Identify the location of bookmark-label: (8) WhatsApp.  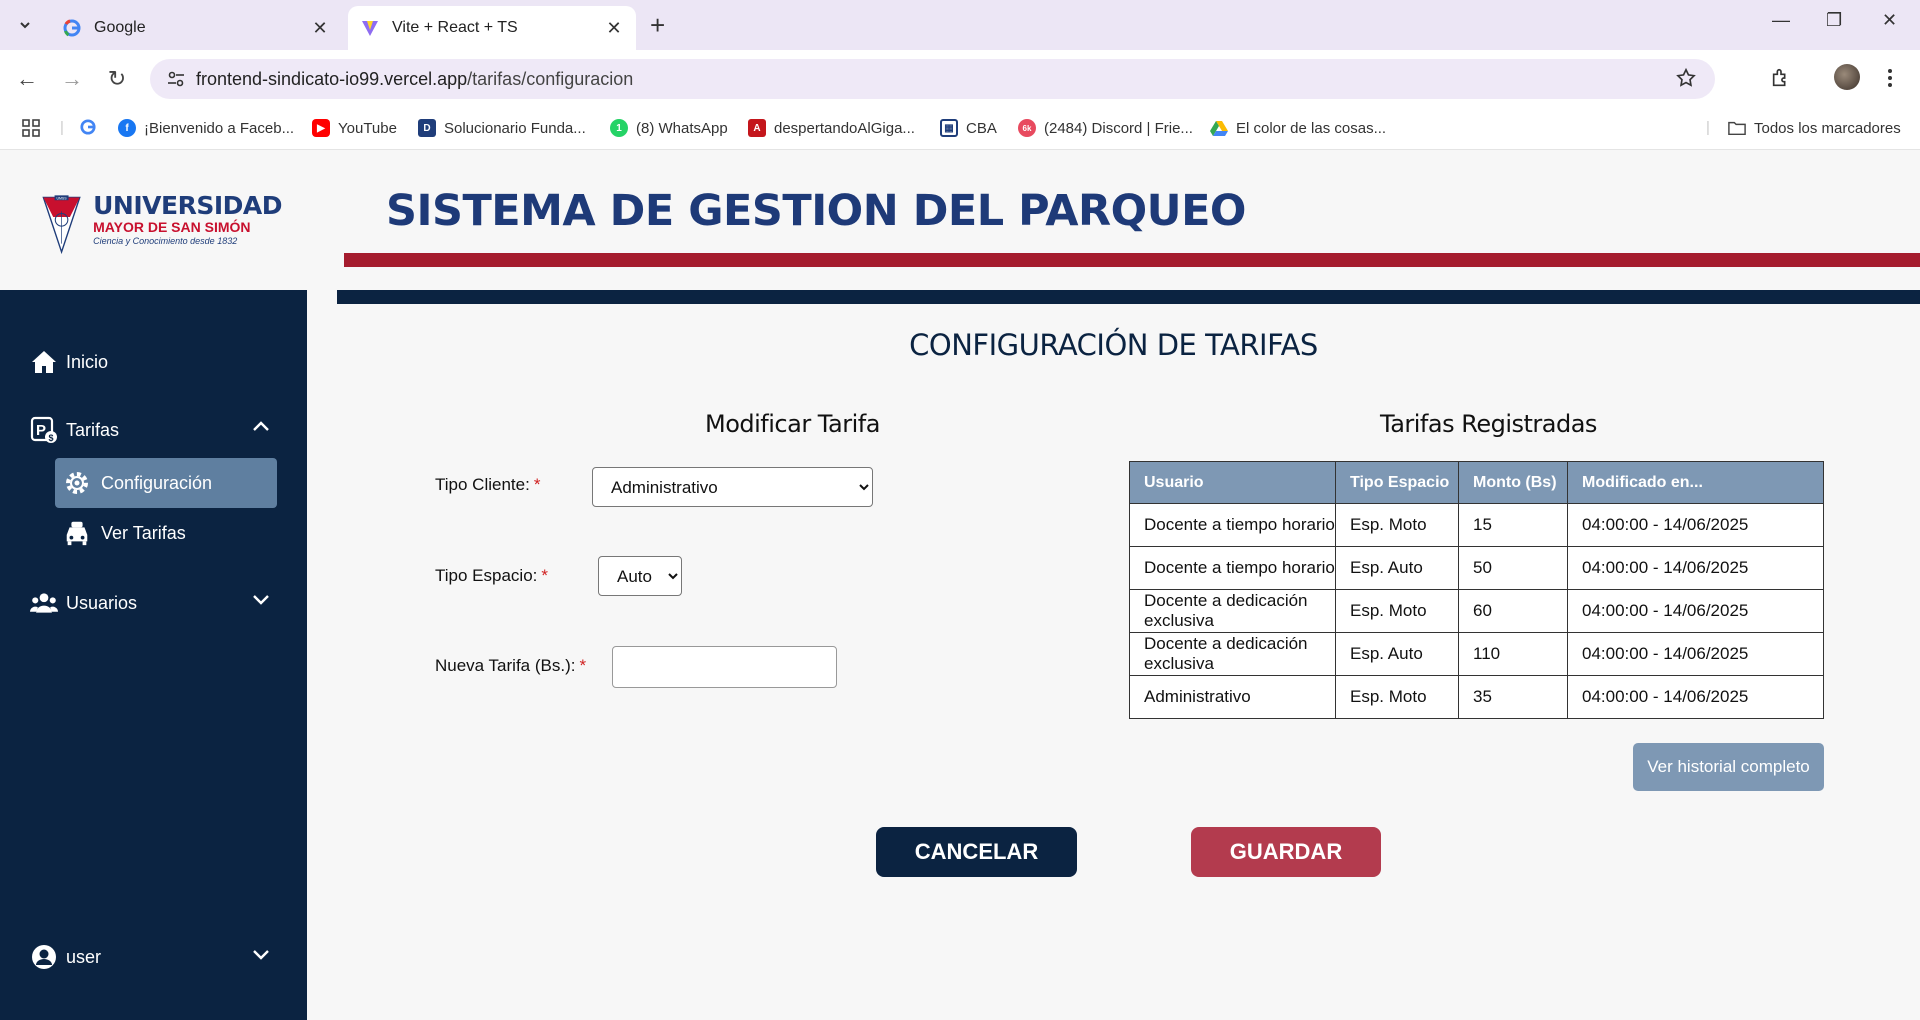
(682, 128).